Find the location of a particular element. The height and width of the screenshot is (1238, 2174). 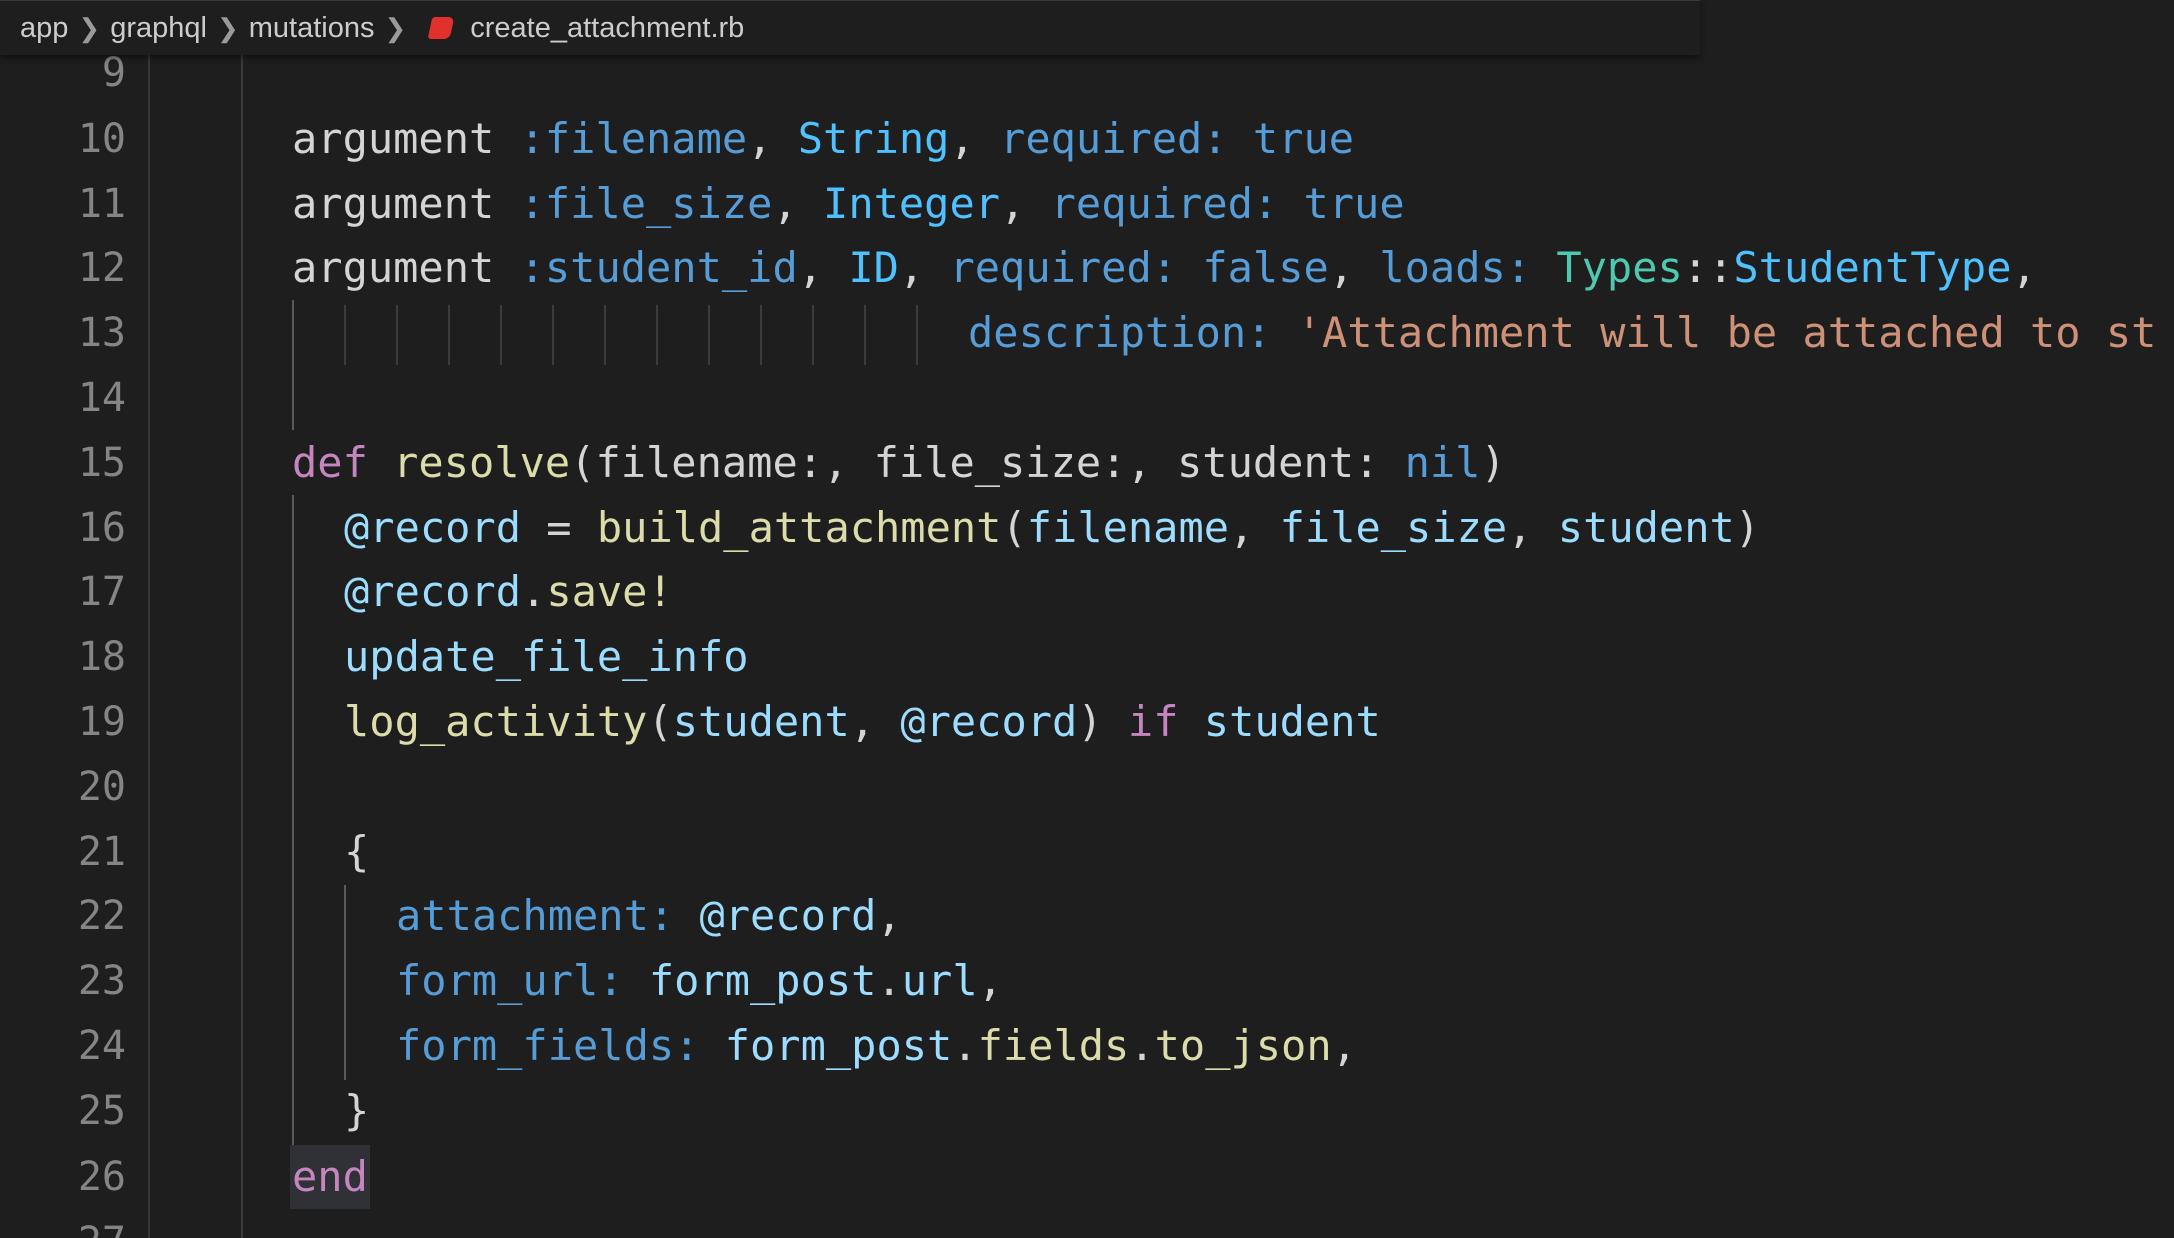

line-number: 14 is located at coordinates (101, 398).